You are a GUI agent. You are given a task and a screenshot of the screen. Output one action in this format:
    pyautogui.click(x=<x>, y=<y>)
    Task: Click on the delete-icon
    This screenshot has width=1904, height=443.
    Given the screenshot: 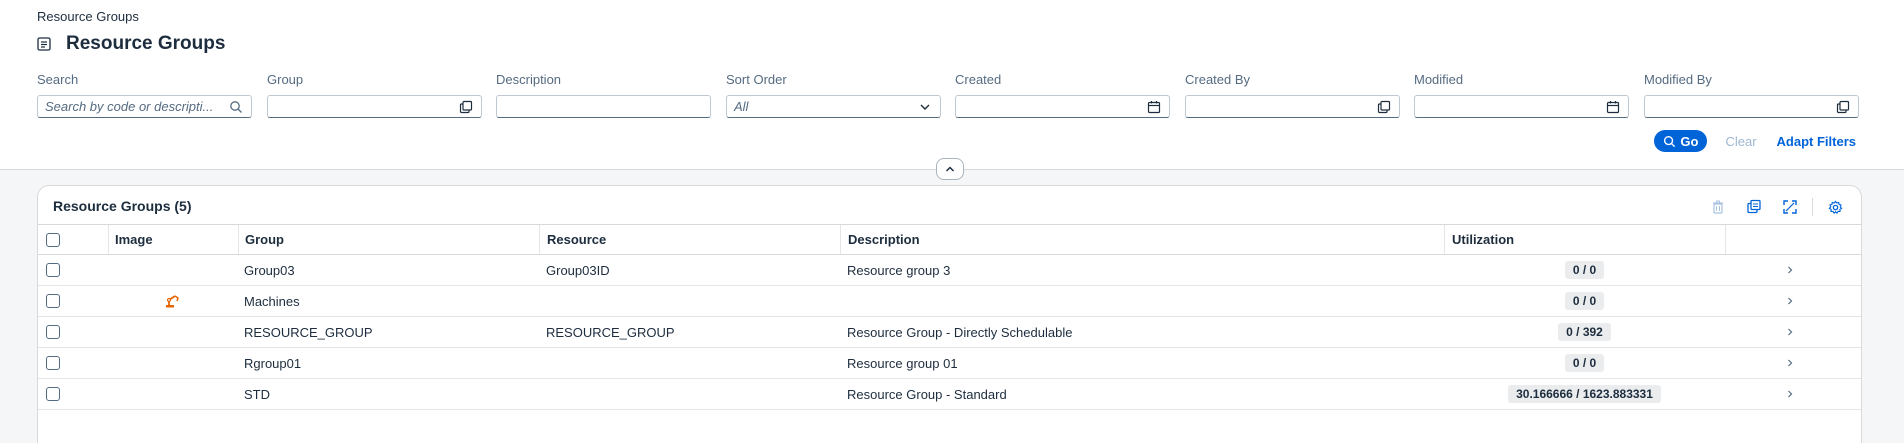 What is the action you would take?
    pyautogui.click(x=1718, y=207)
    